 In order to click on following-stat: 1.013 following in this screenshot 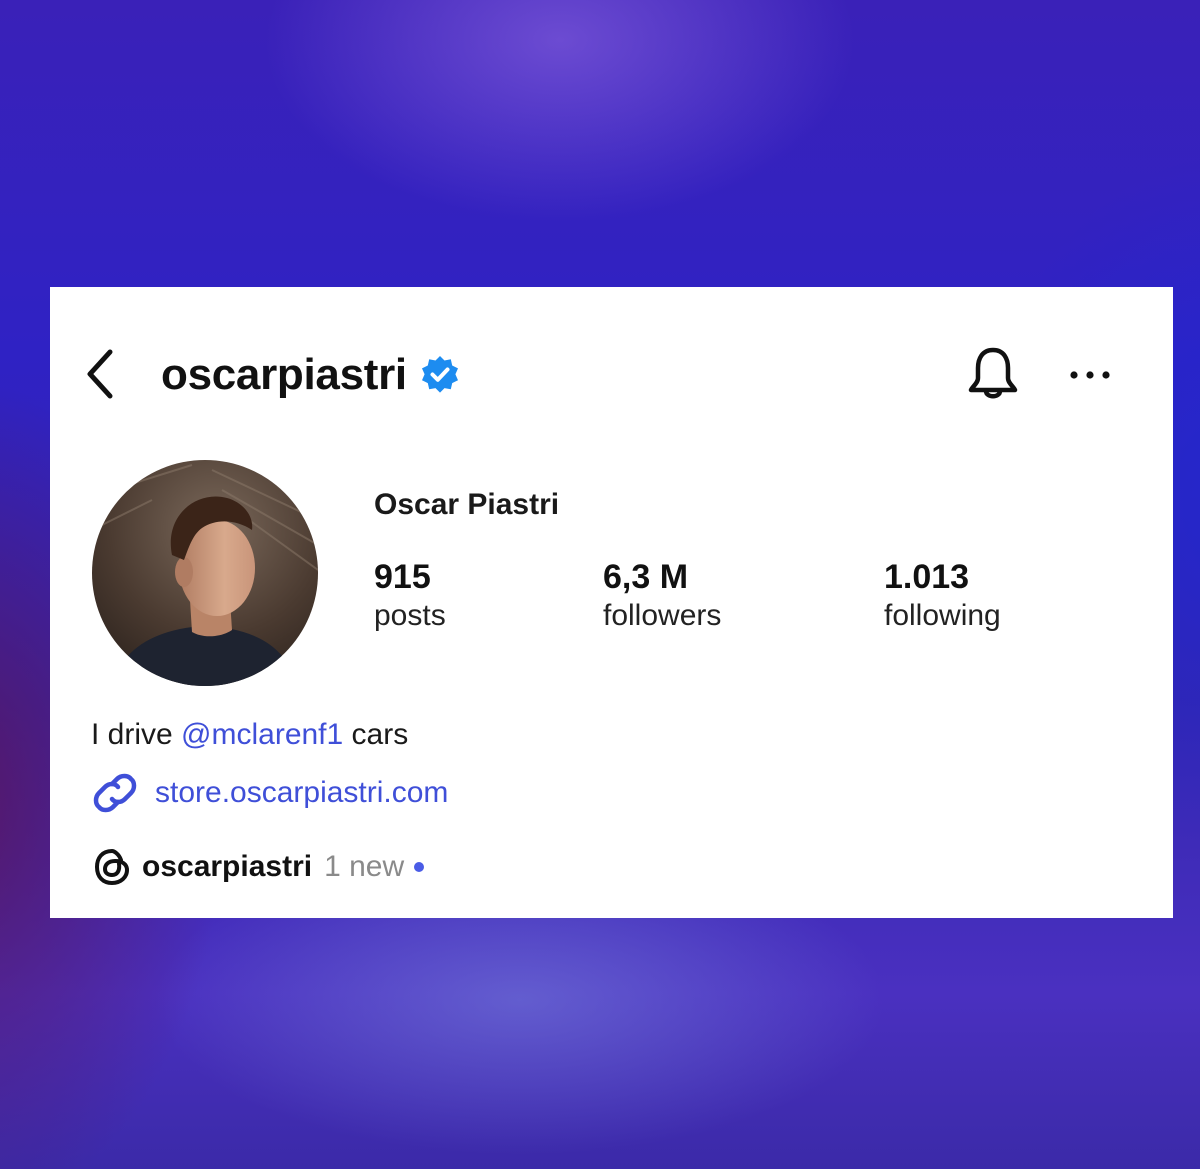, I will do `click(942, 595)`.